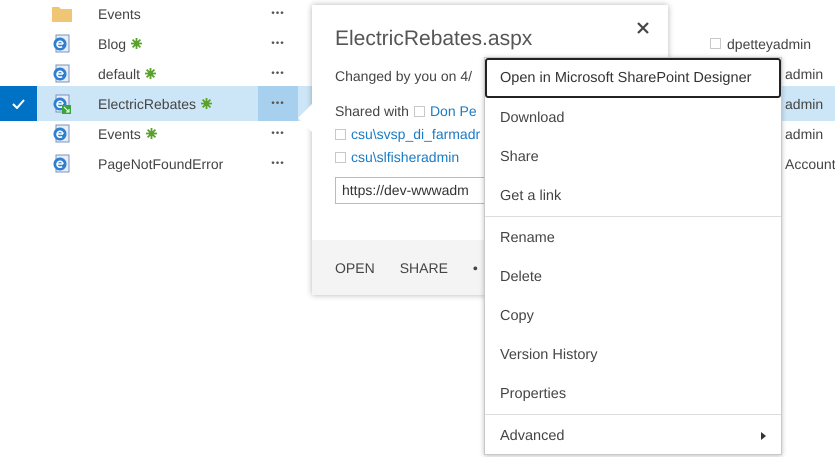 Image resolution: width=835 pixels, height=457 pixels. Describe the element at coordinates (403, 76) in the screenshot. I see `modified-text: Changed by you on 4/` at that location.